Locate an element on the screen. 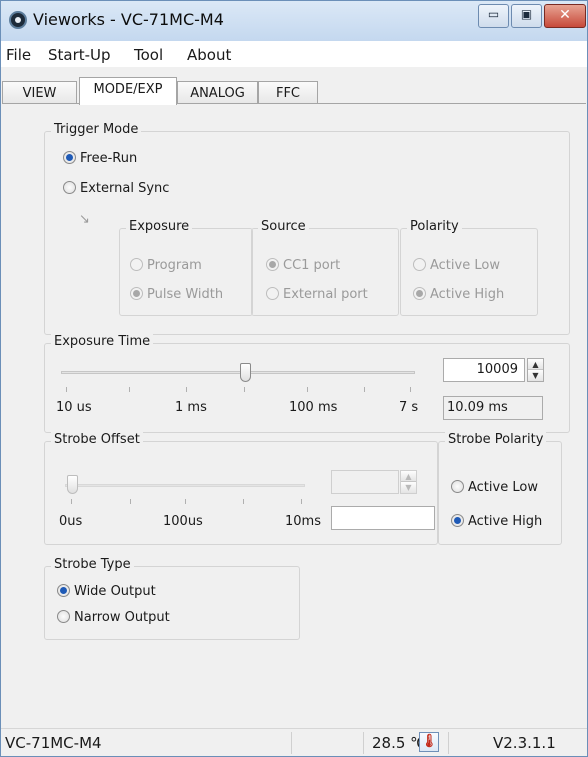 This screenshot has height=757, width=588. narrow-output-radio-dot is located at coordinates (63, 616).